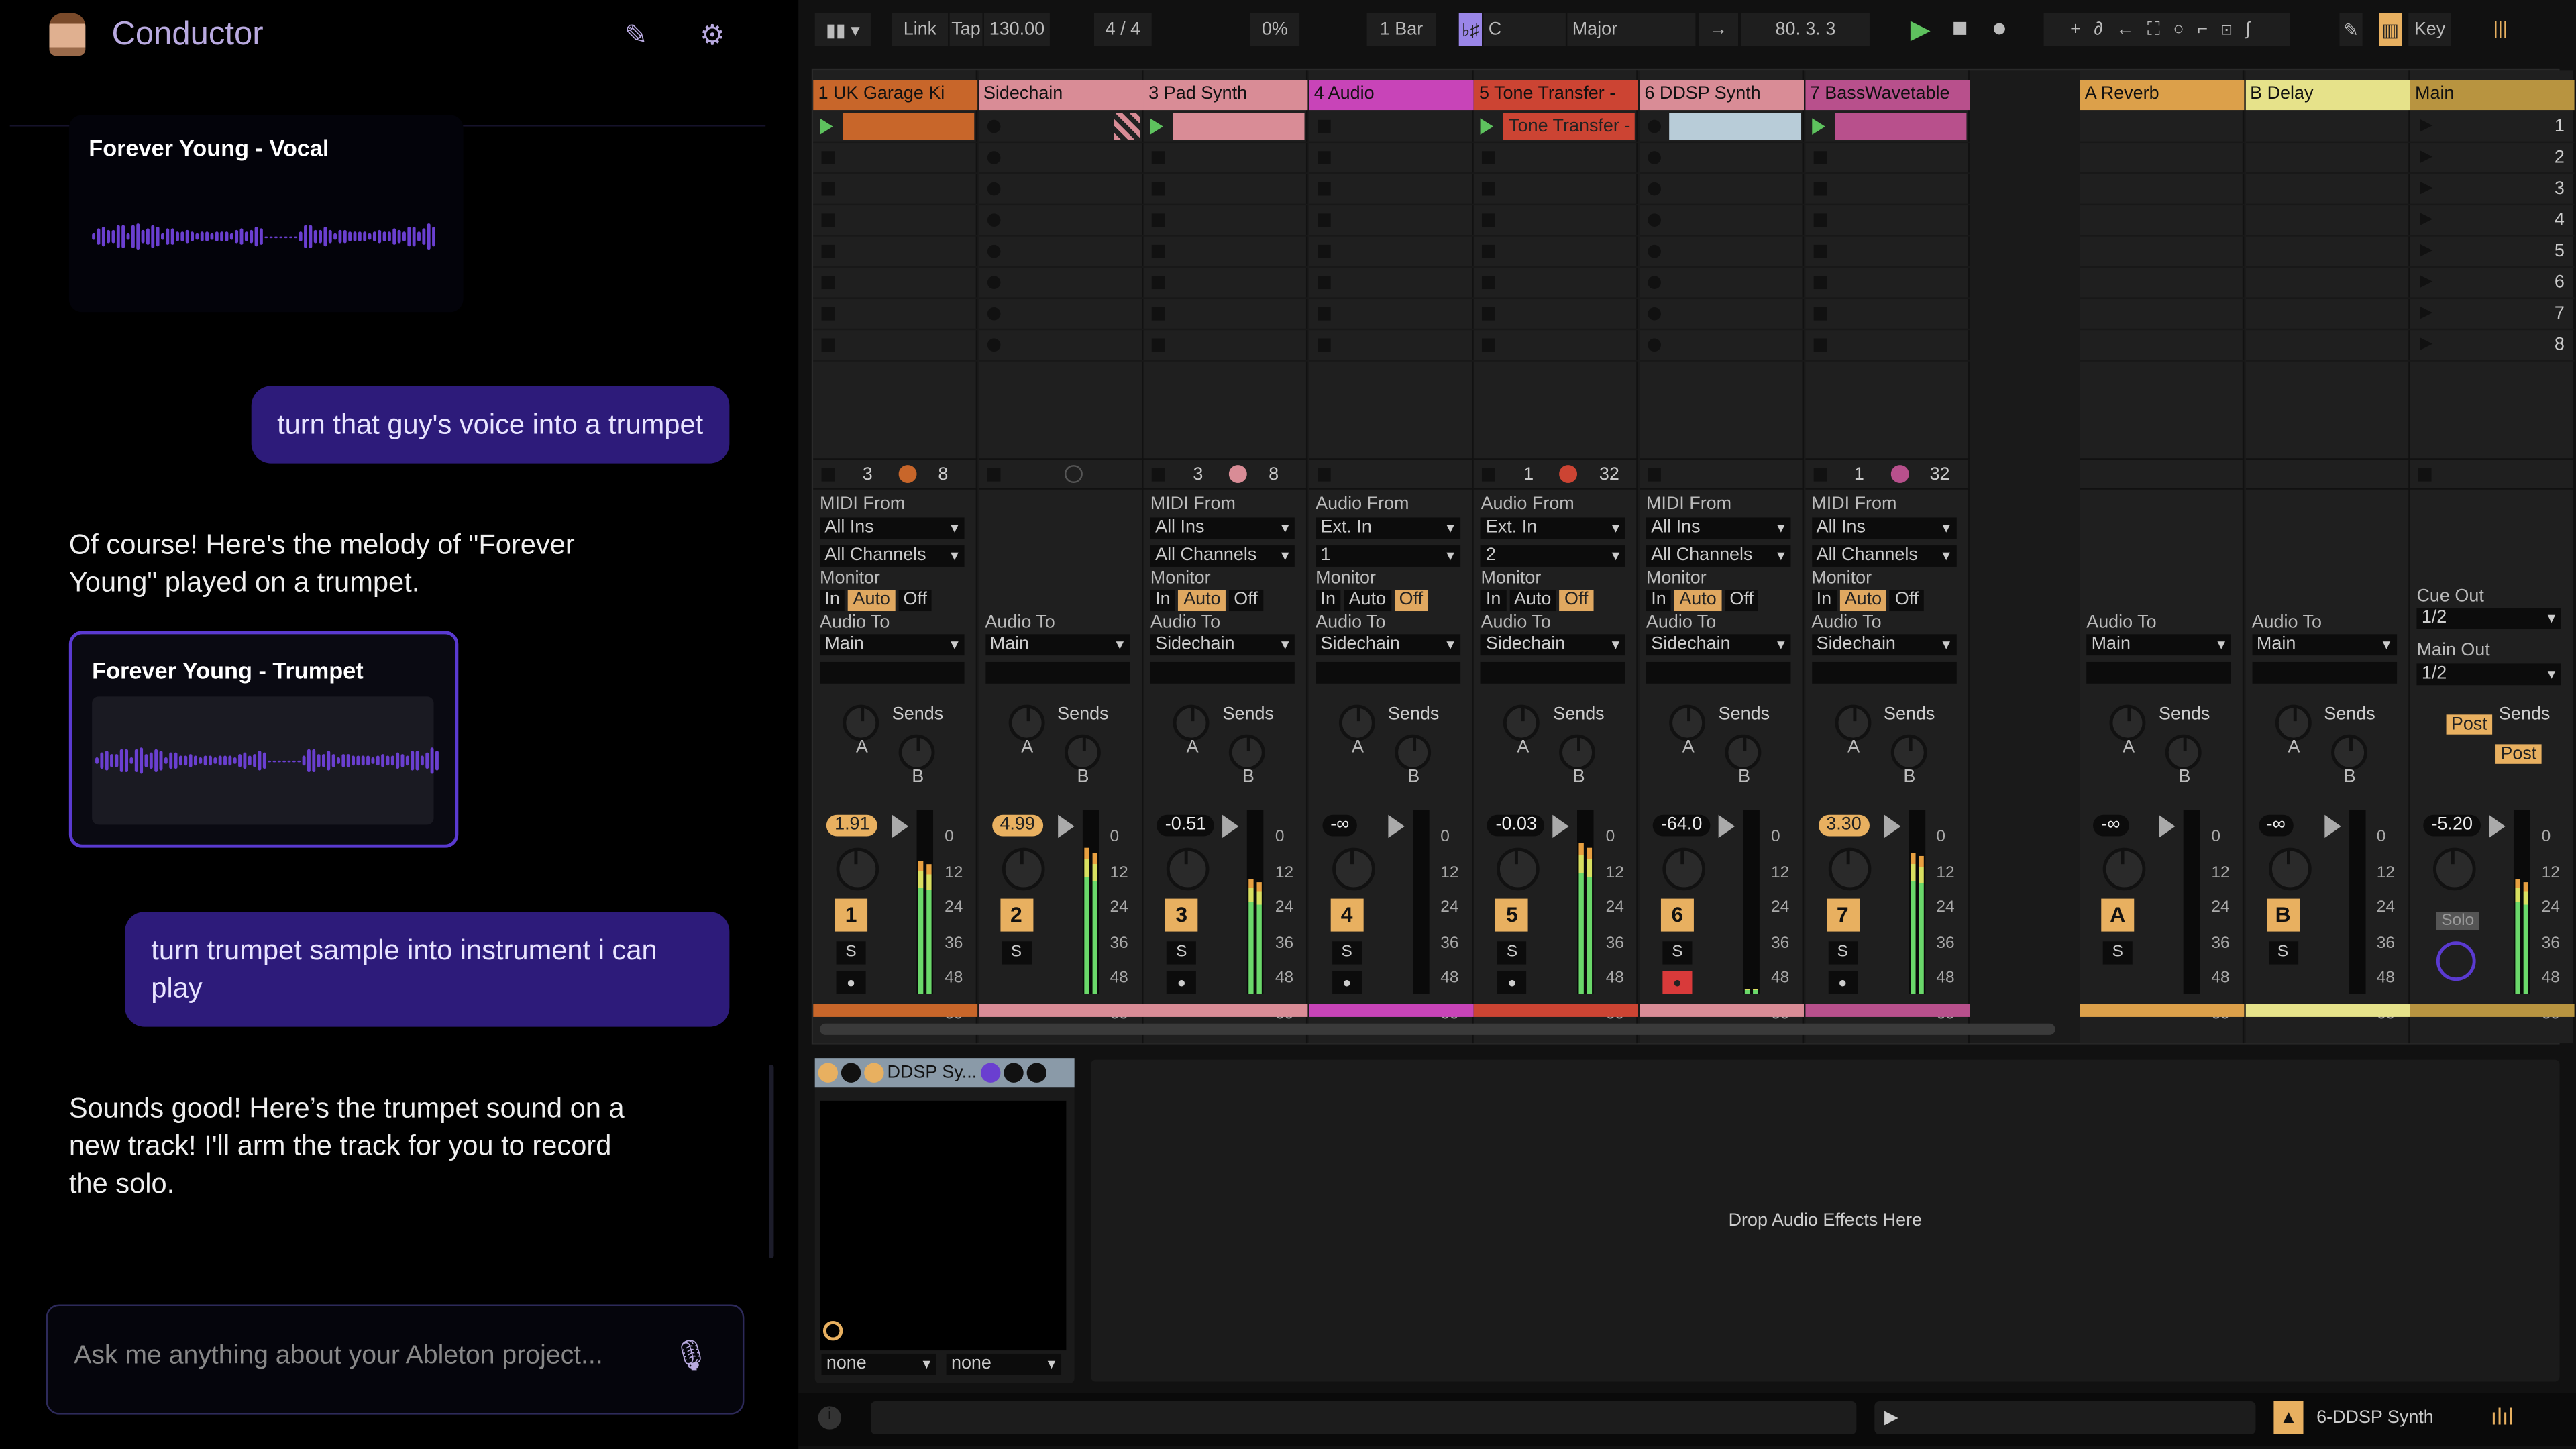 Image resolution: width=2576 pixels, height=1449 pixels. Describe the element at coordinates (1677, 982) in the screenshot. I see `record-arm-button: ●` at that location.